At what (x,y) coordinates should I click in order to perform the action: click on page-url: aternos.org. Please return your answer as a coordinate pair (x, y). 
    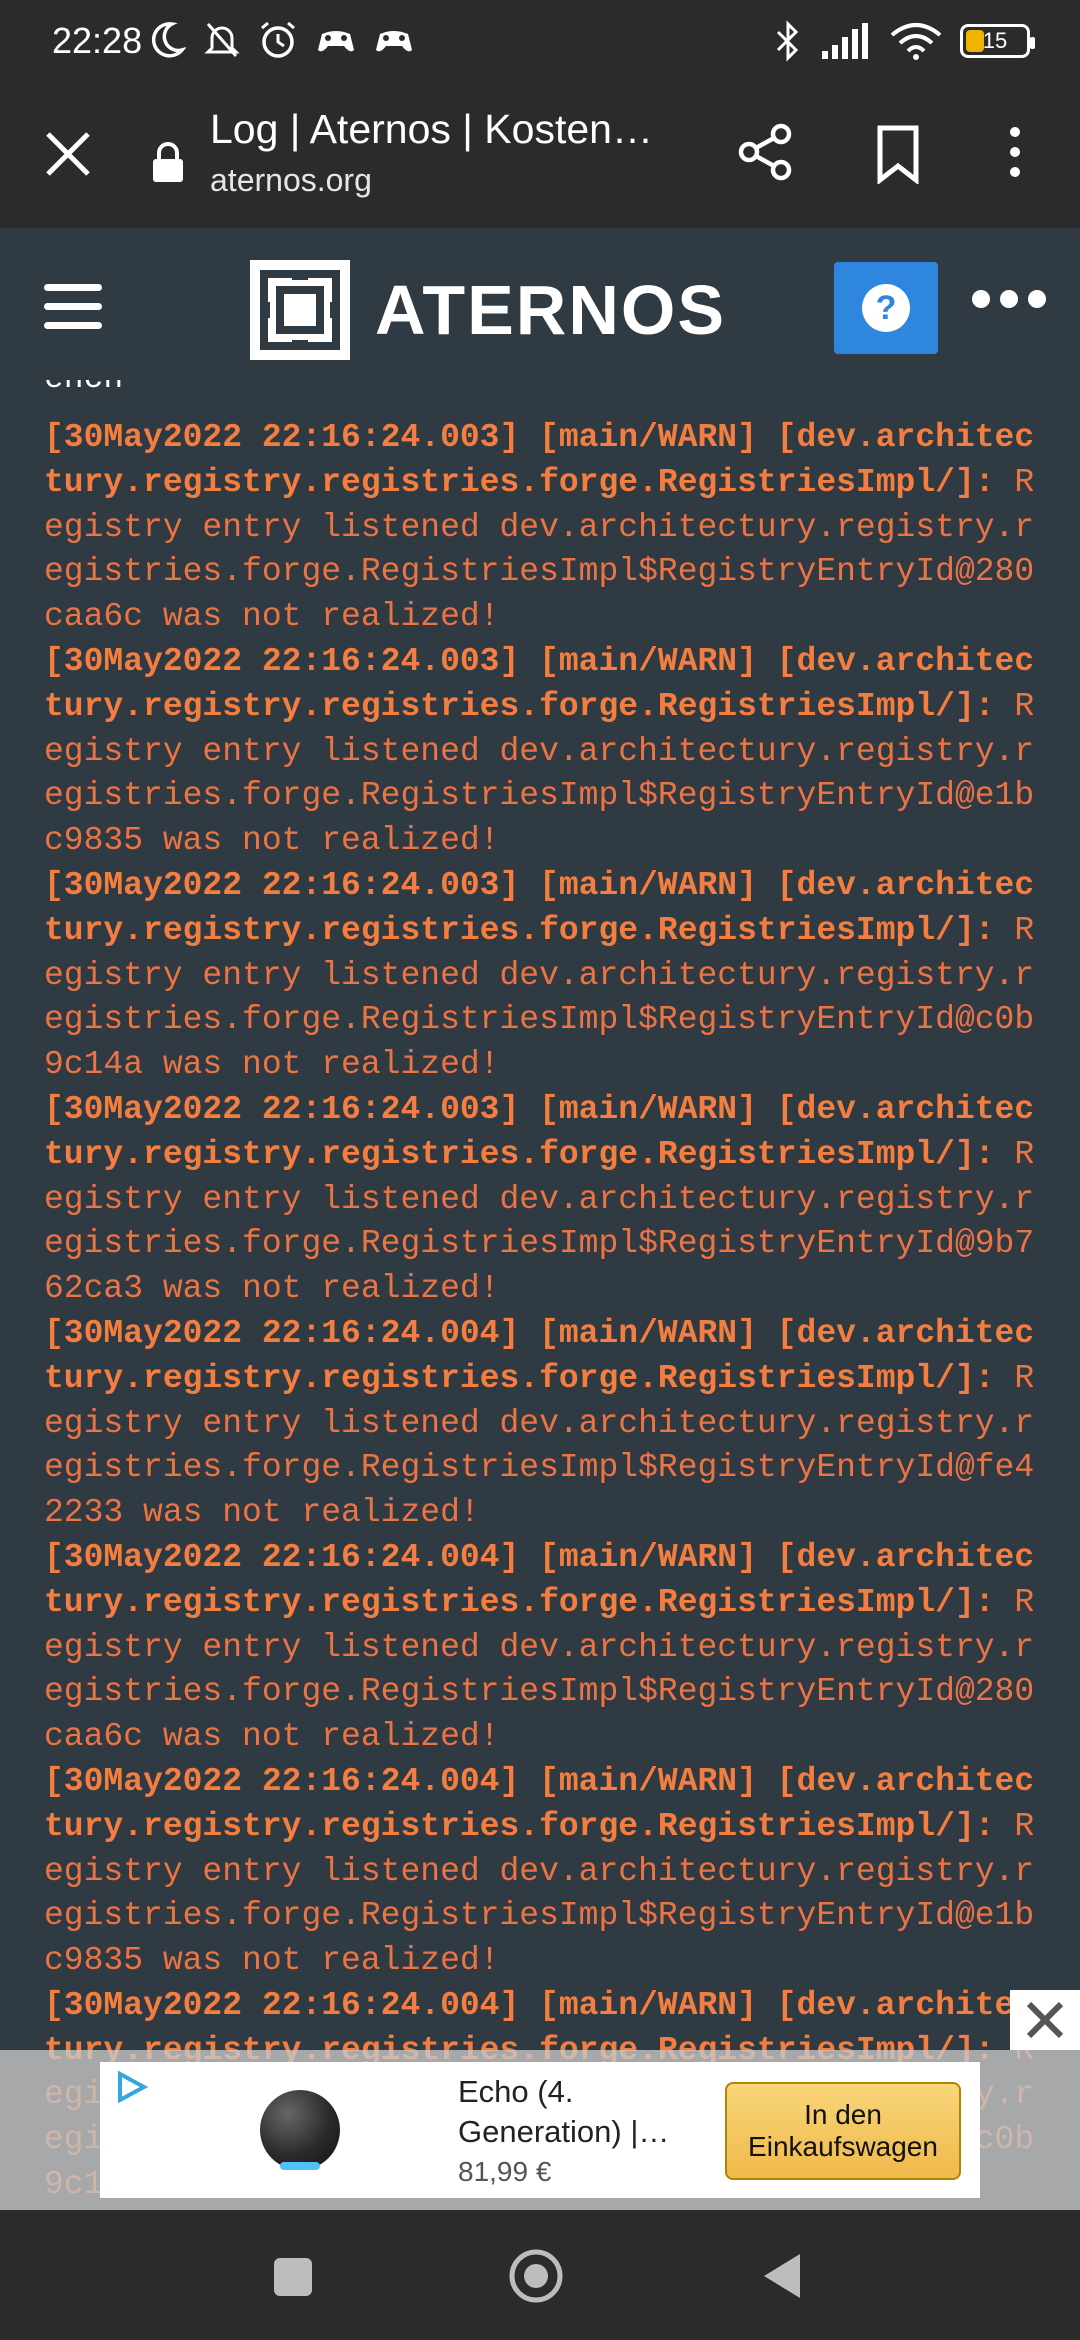
    Looking at the image, I should click on (291, 180).